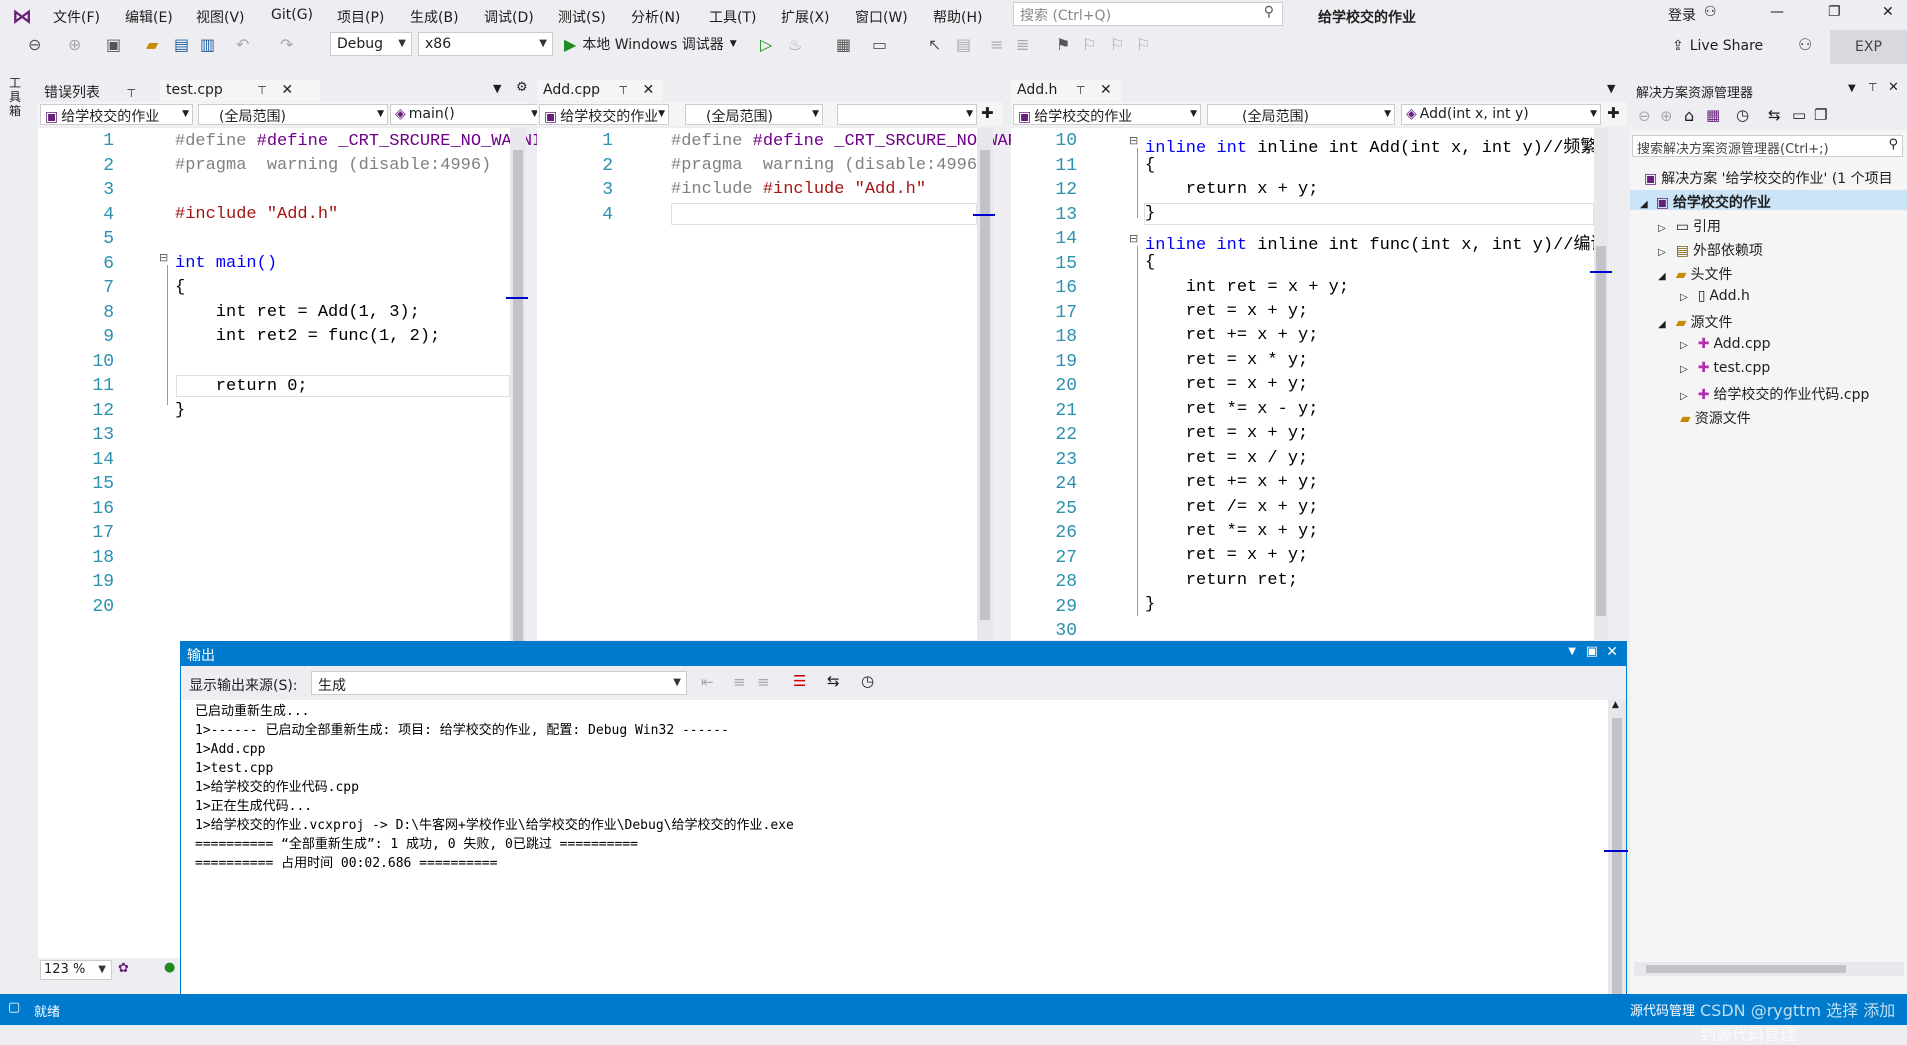 Image resolution: width=1907 pixels, height=1045 pixels. What do you see at coordinates (655, 17) in the screenshot?
I see `menu-analyze: 分析(N)` at bounding box center [655, 17].